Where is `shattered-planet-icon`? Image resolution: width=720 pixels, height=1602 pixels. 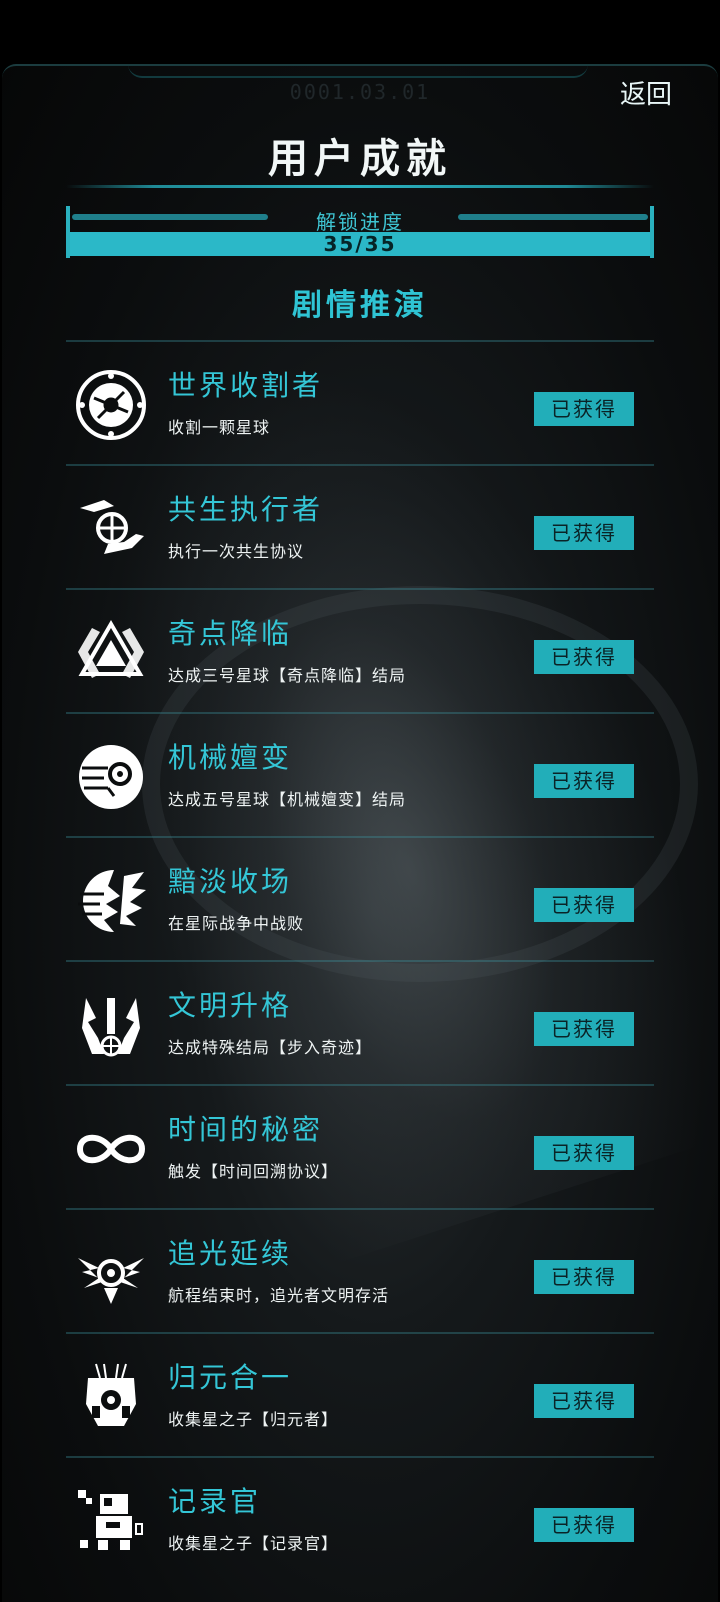
shattered-planet-icon is located at coordinates (111, 901).